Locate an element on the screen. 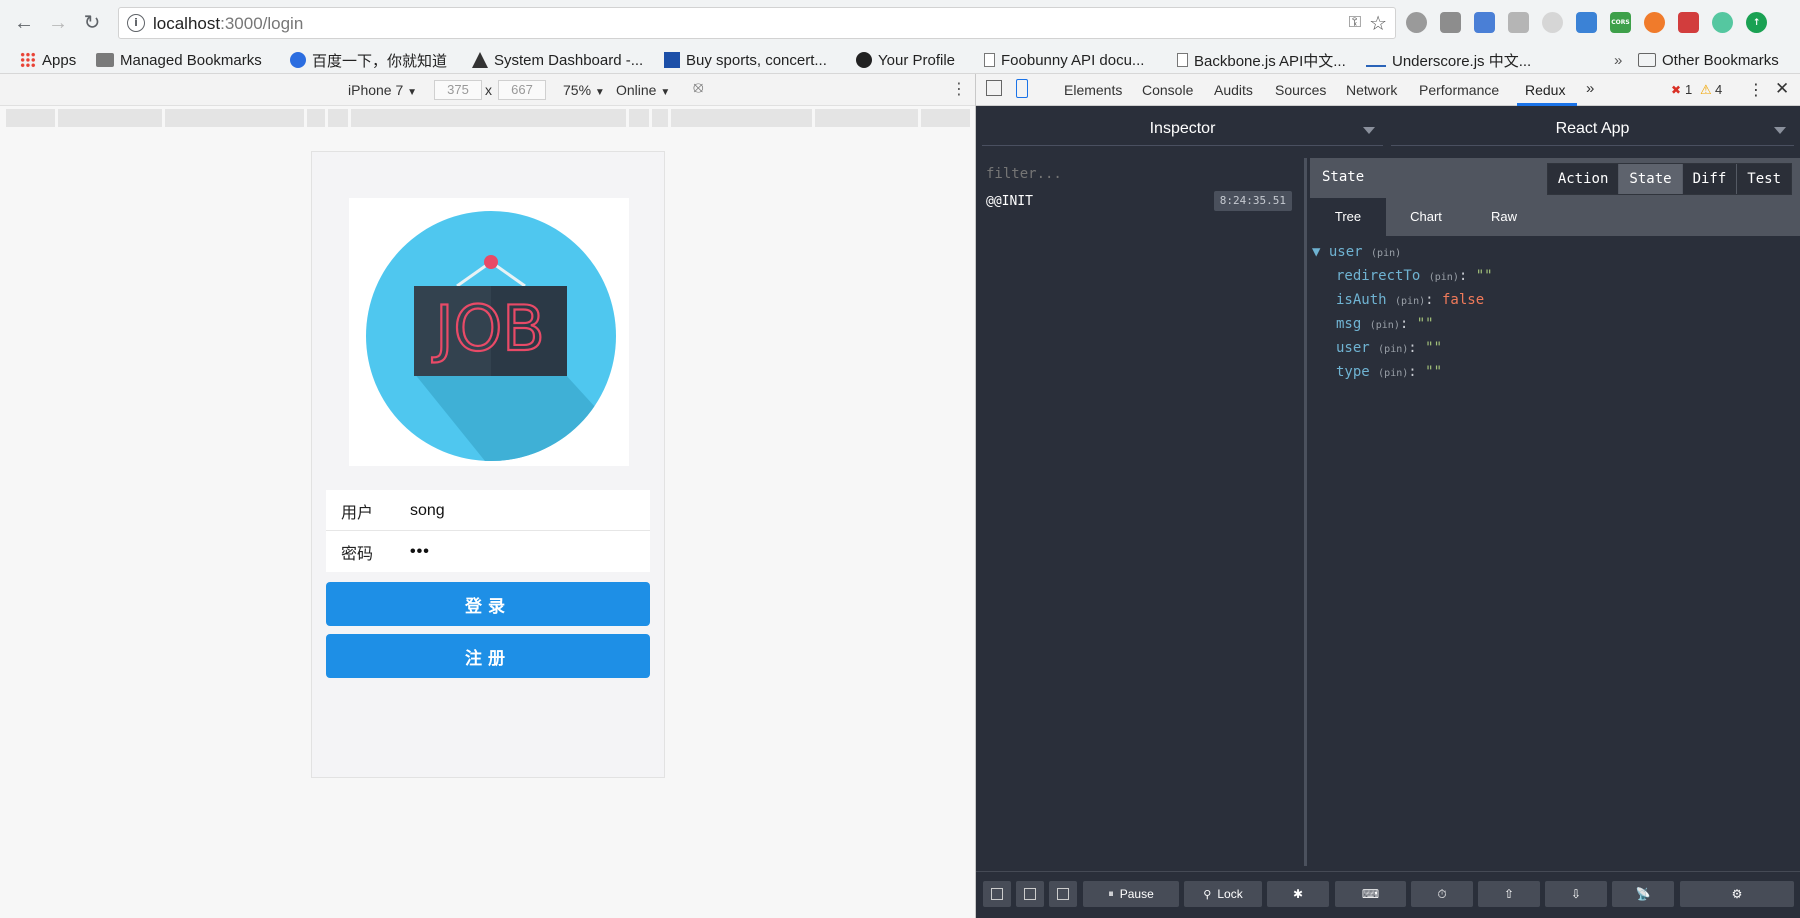 The height and width of the screenshot is (918, 1800). tab-sources: Sources is located at coordinates (1300, 90).